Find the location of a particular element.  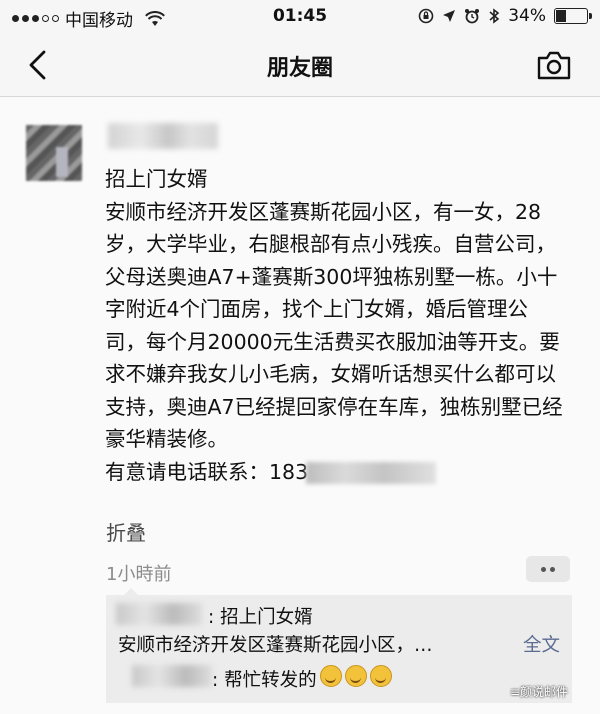

post-time: 1小時前 is located at coordinates (139, 574).